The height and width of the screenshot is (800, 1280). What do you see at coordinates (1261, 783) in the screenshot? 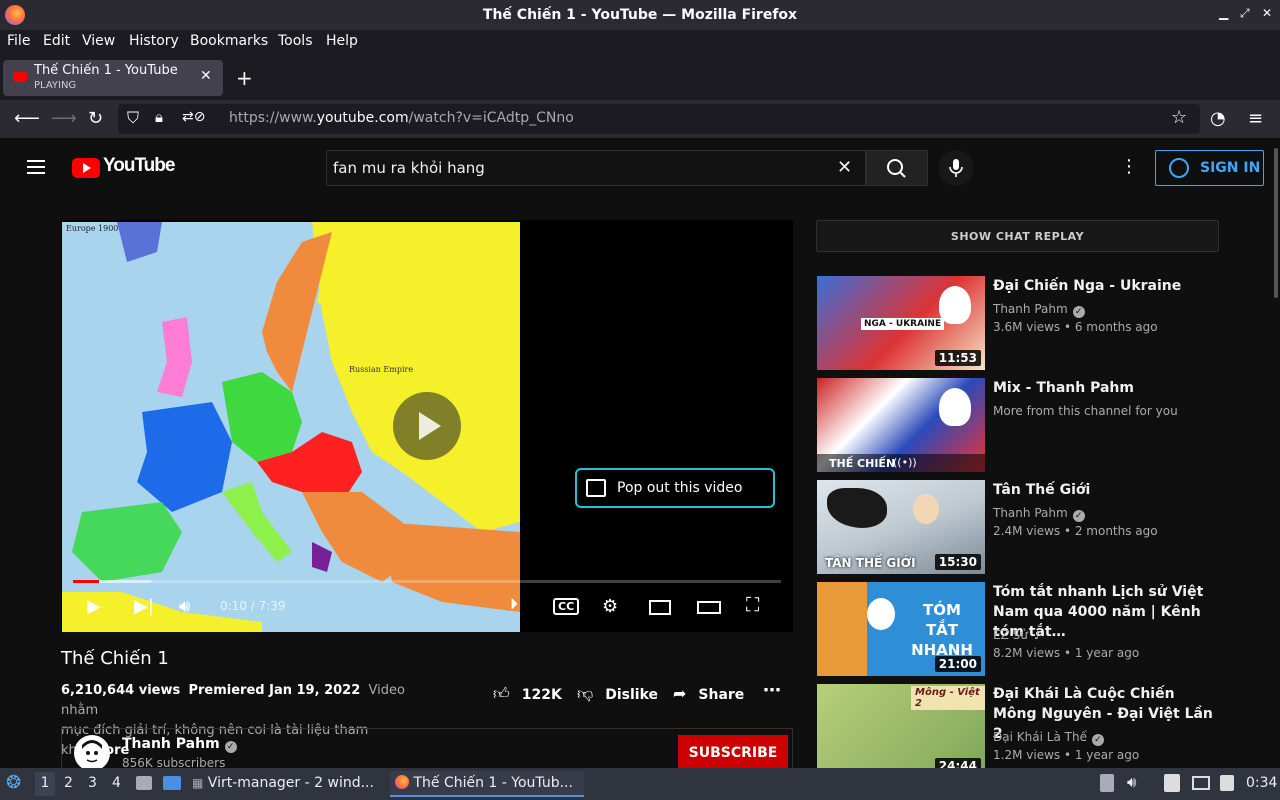
I see `clock: 0:34` at bounding box center [1261, 783].